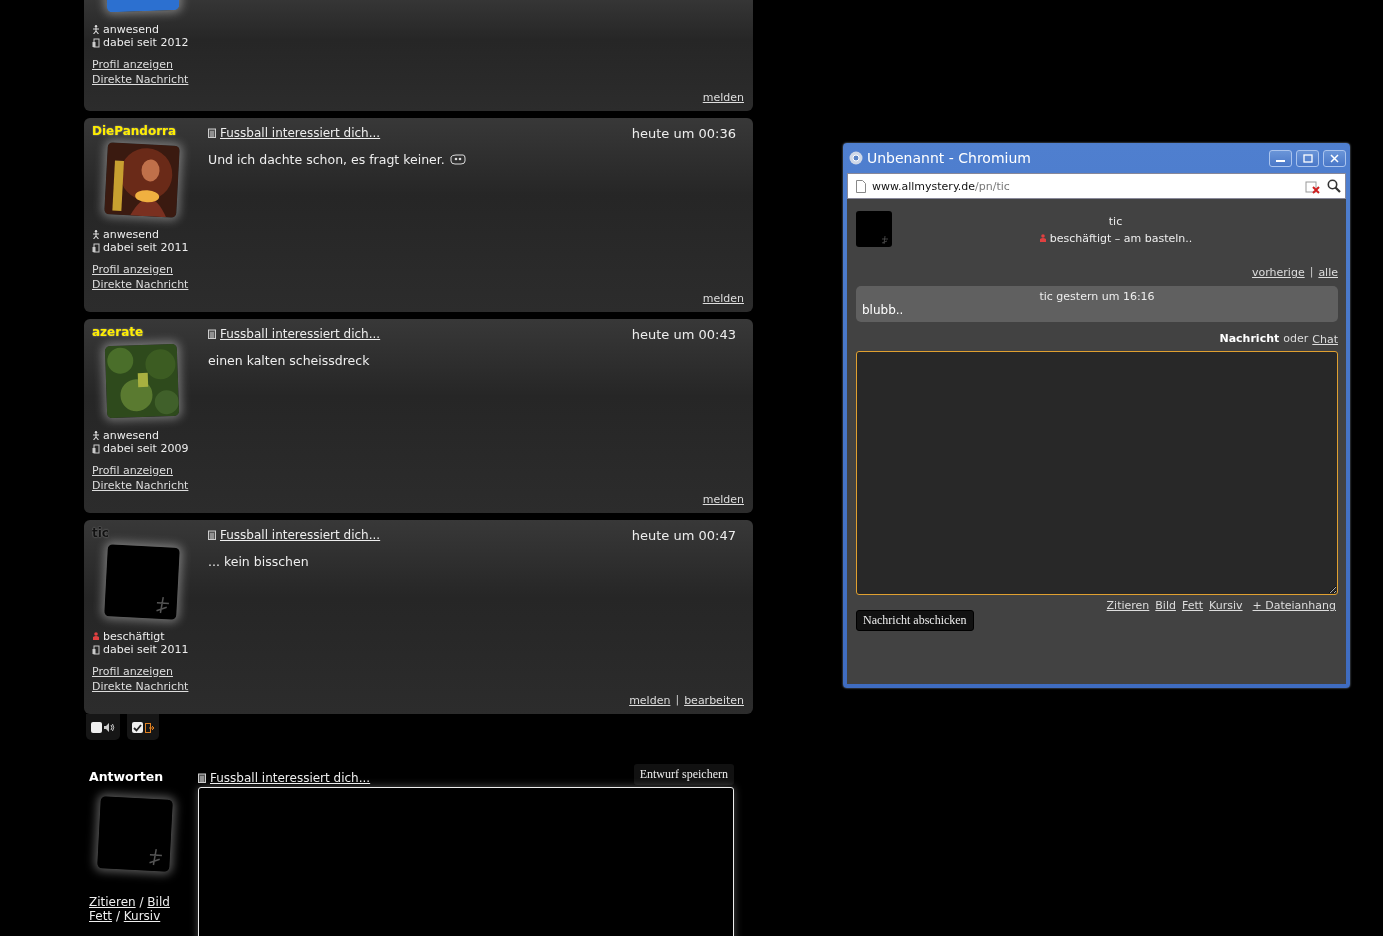  Describe the element at coordinates (1313, 186) in the screenshot. I see `blocked-plugin-icon` at that location.